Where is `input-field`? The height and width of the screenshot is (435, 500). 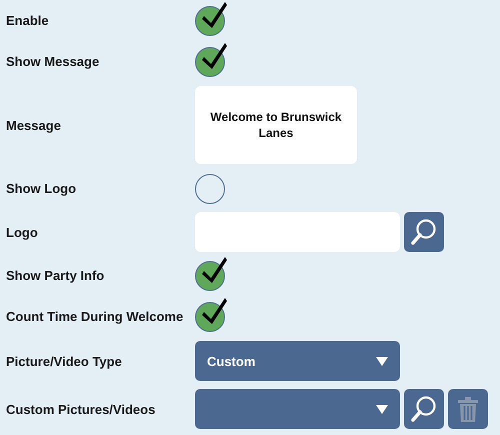 input-field is located at coordinates (297, 232).